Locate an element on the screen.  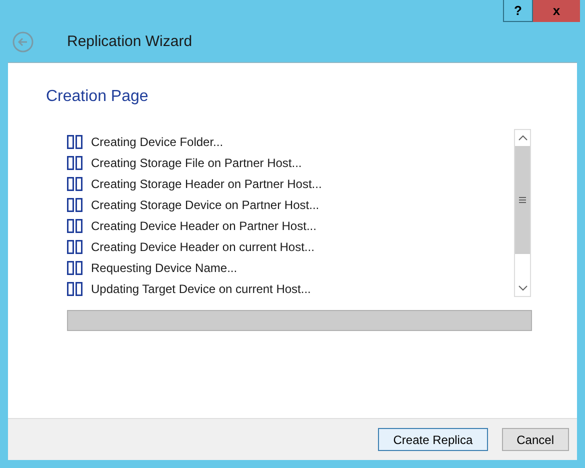
cancel-button: Cancel is located at coordinates (535, 439).